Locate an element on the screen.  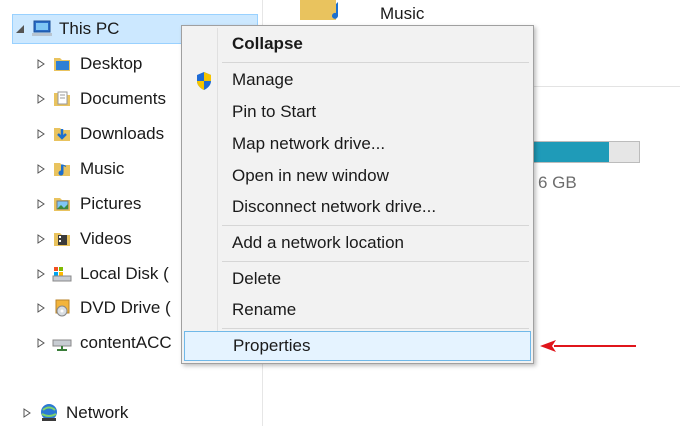
nav-label: Local Disk ( is located at coordinates (124, 273).